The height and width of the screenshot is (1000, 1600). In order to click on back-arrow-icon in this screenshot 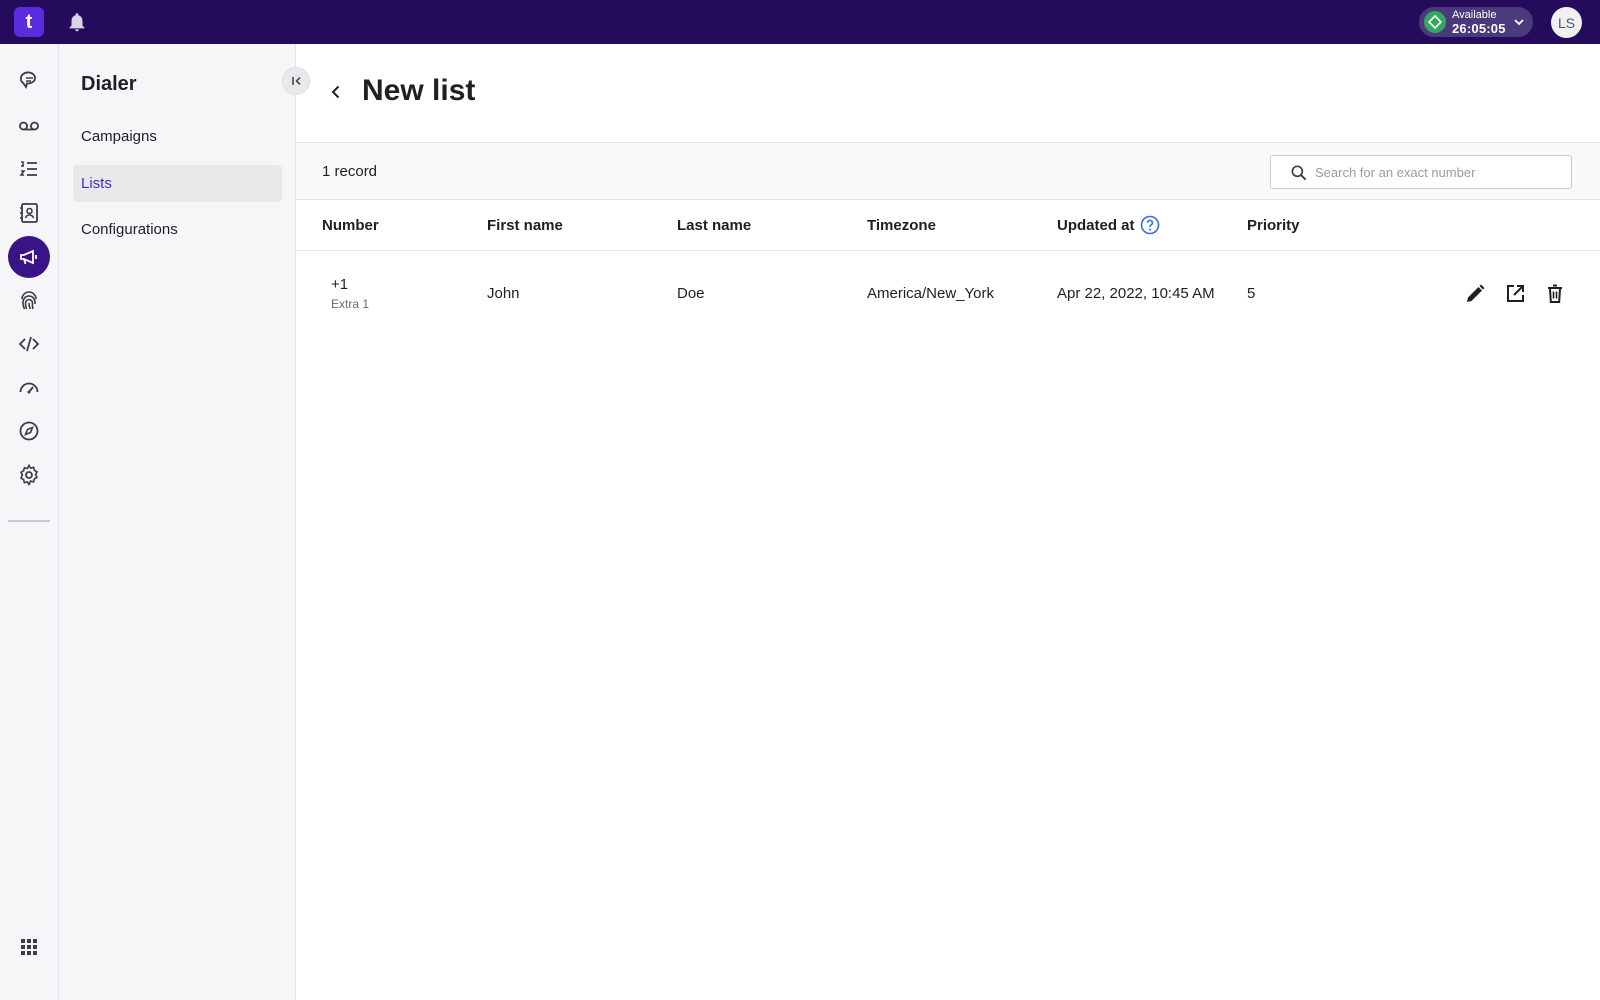, I will do `click(336, 92)`.